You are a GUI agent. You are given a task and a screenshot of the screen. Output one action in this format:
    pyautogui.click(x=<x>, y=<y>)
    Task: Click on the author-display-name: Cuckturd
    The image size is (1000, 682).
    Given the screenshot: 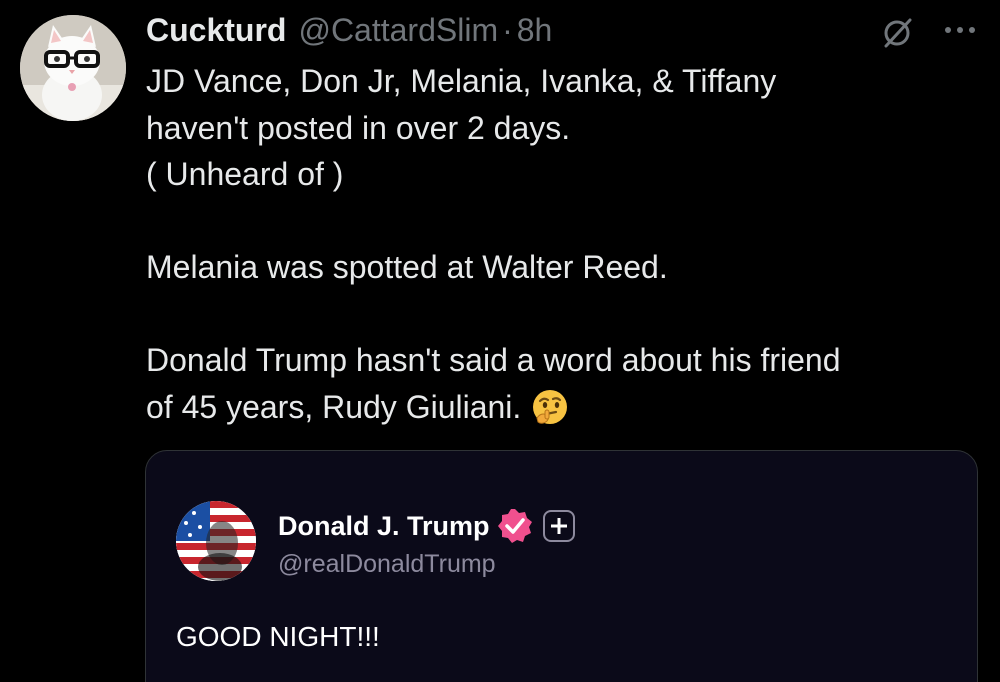 What is the action you would take?
    pyautogui.click(x=216, y=30)
    